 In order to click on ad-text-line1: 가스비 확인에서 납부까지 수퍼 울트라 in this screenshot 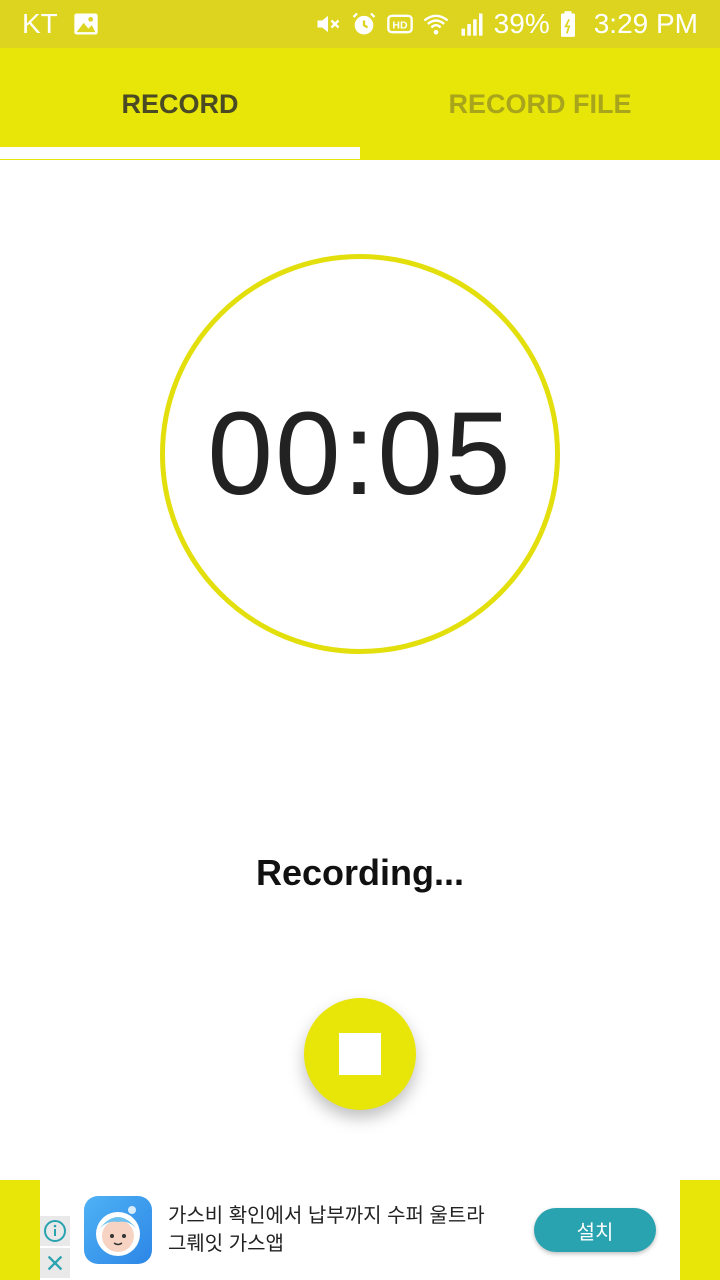, I will do `click(326, 1216)`.